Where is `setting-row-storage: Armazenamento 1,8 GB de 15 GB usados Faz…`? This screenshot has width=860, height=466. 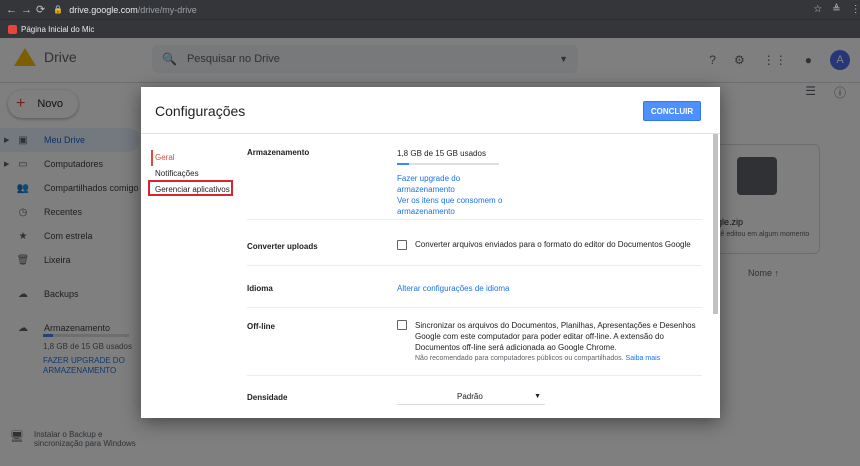 setting-row-storage: Armazenamento 1,8 GB de 15 GB usados Faz… is located at coordinates (474, 177).